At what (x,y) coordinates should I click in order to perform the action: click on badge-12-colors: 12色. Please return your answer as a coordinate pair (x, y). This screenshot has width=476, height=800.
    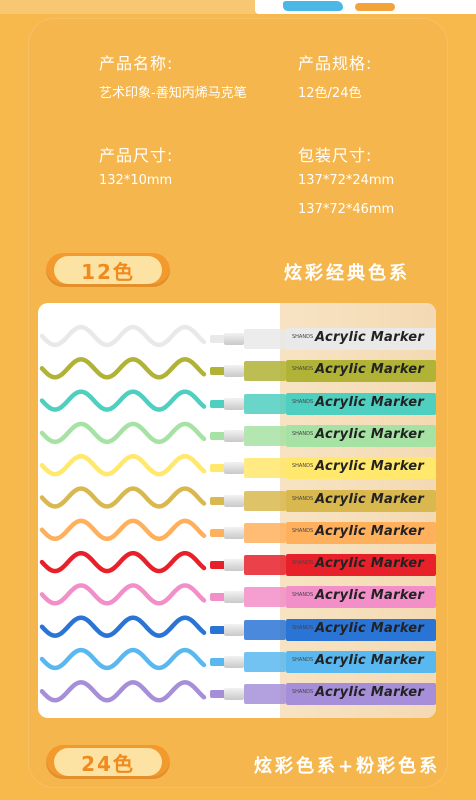
    Looking at the image, I should click on (108, 270).